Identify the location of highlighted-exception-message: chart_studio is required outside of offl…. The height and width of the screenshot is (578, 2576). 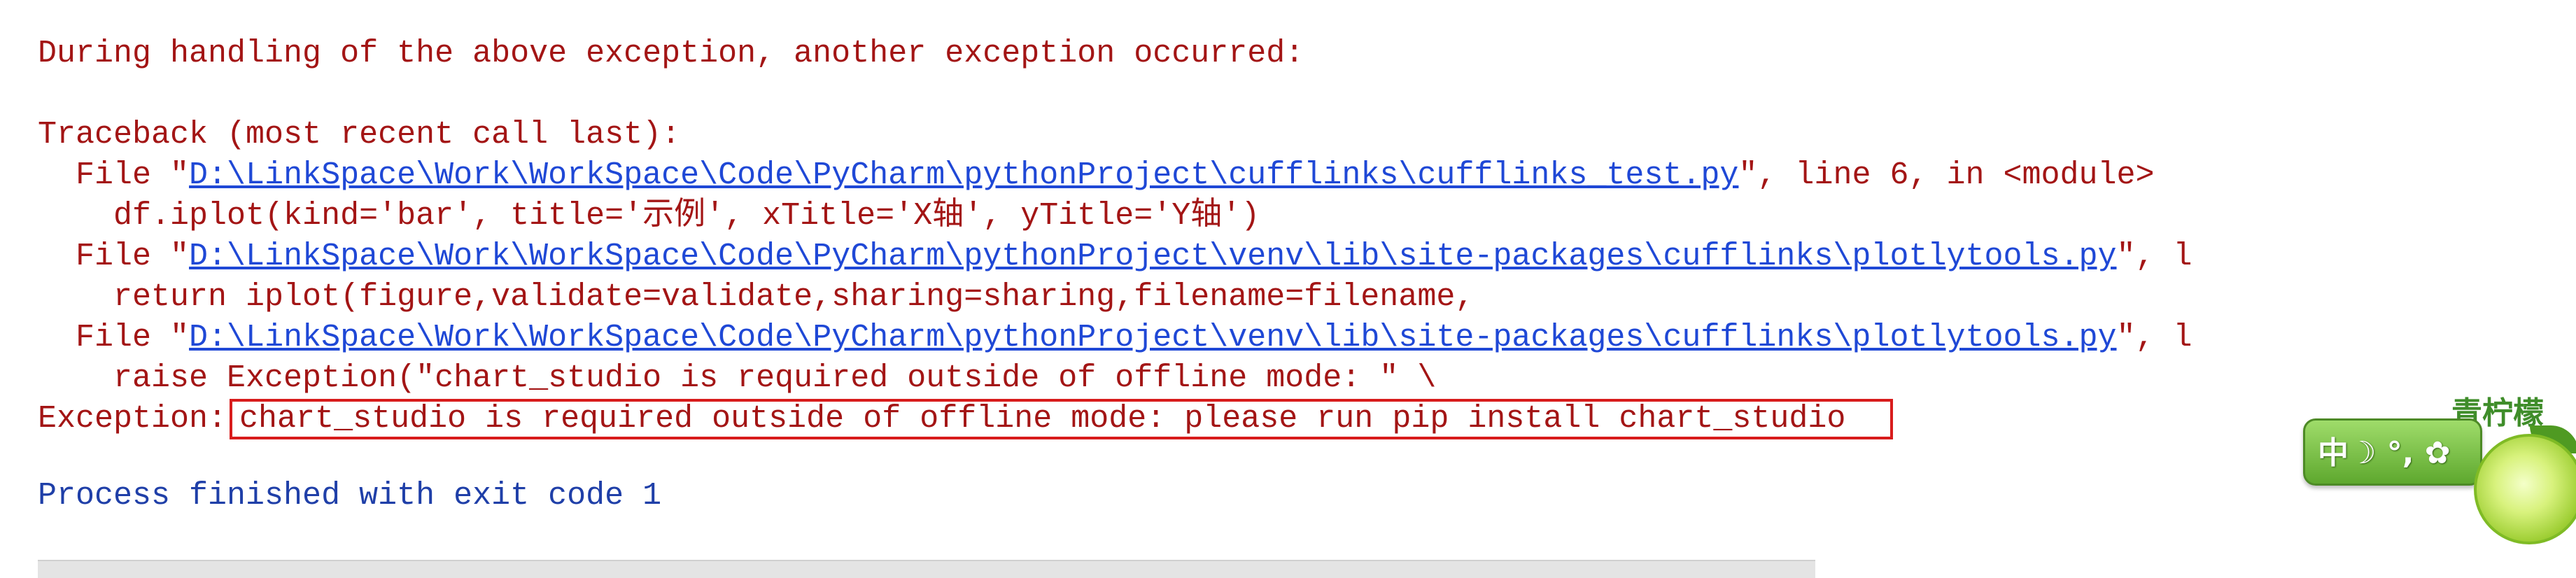
(1062, 419).